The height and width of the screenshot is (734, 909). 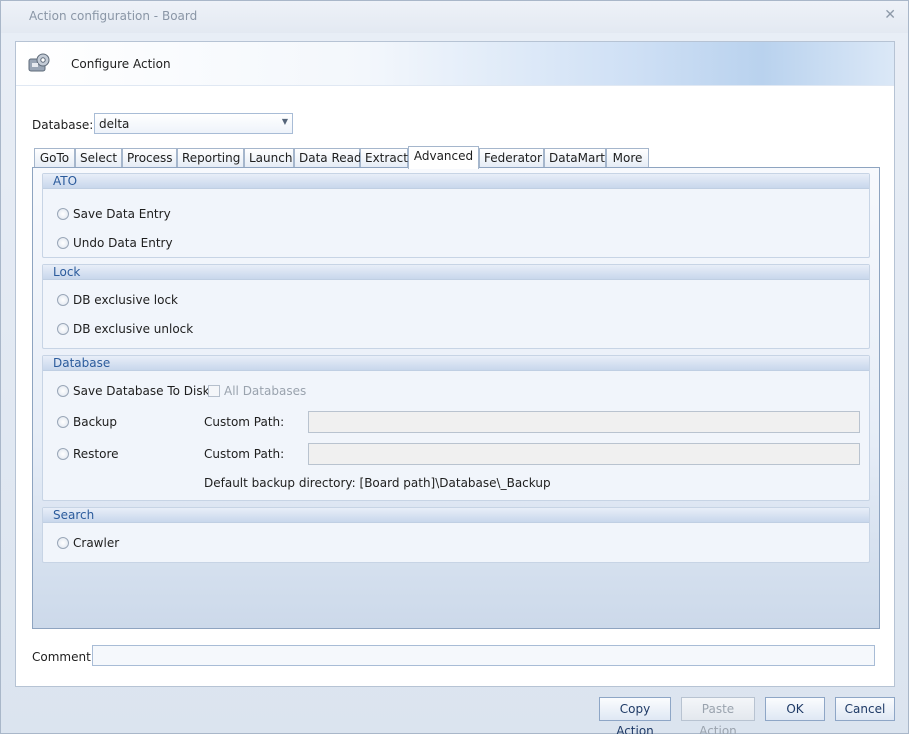 I want to click on tab-process: Process, so click(x=149, y=158).